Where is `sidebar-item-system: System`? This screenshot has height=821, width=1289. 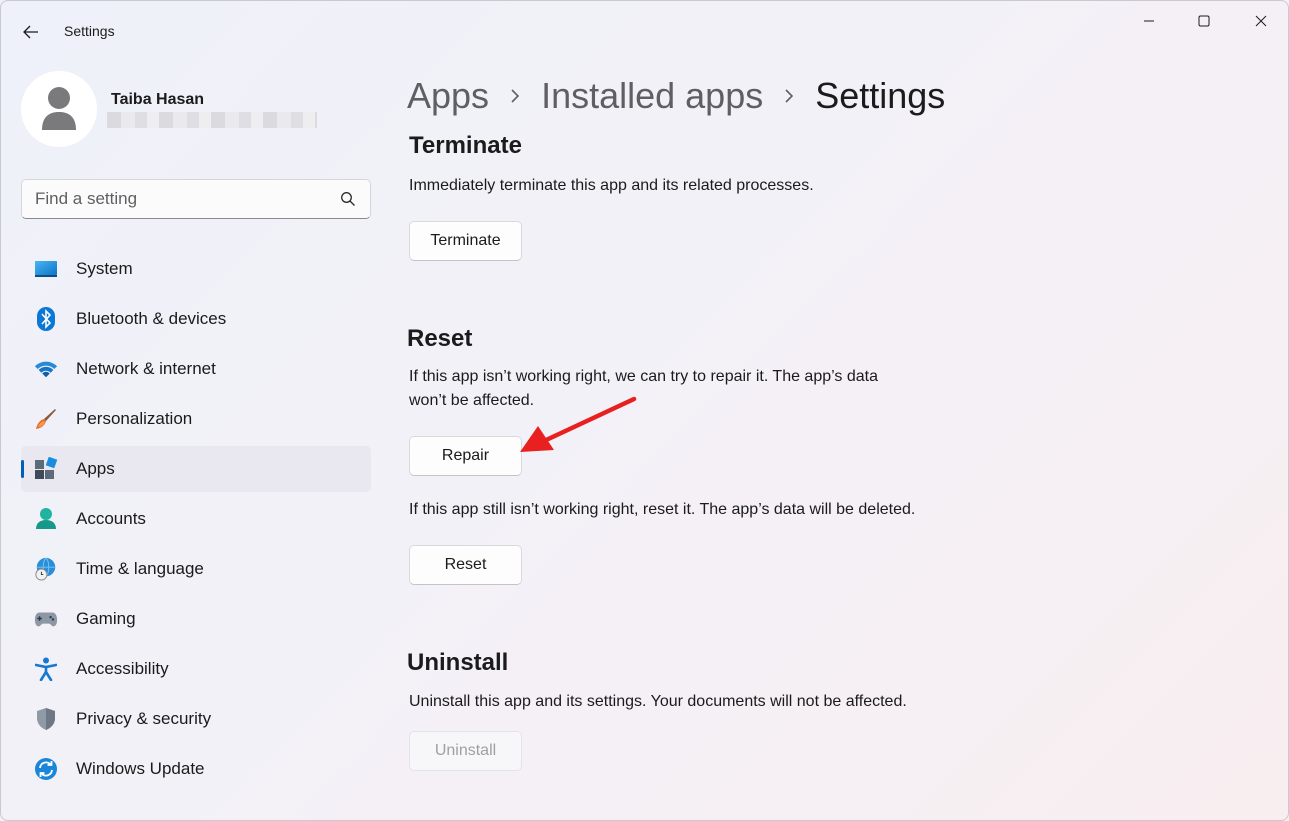
sidebar-item-system: System is located at coordinates (196, 269).